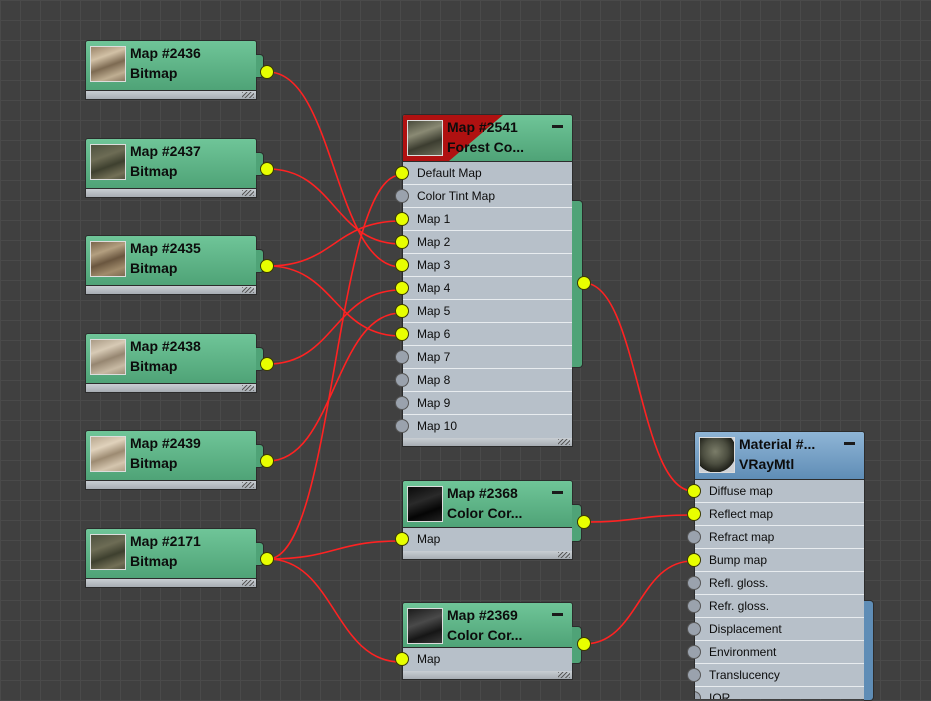  I want to click on wire-n2436-to-n2541, so click(334, 169).